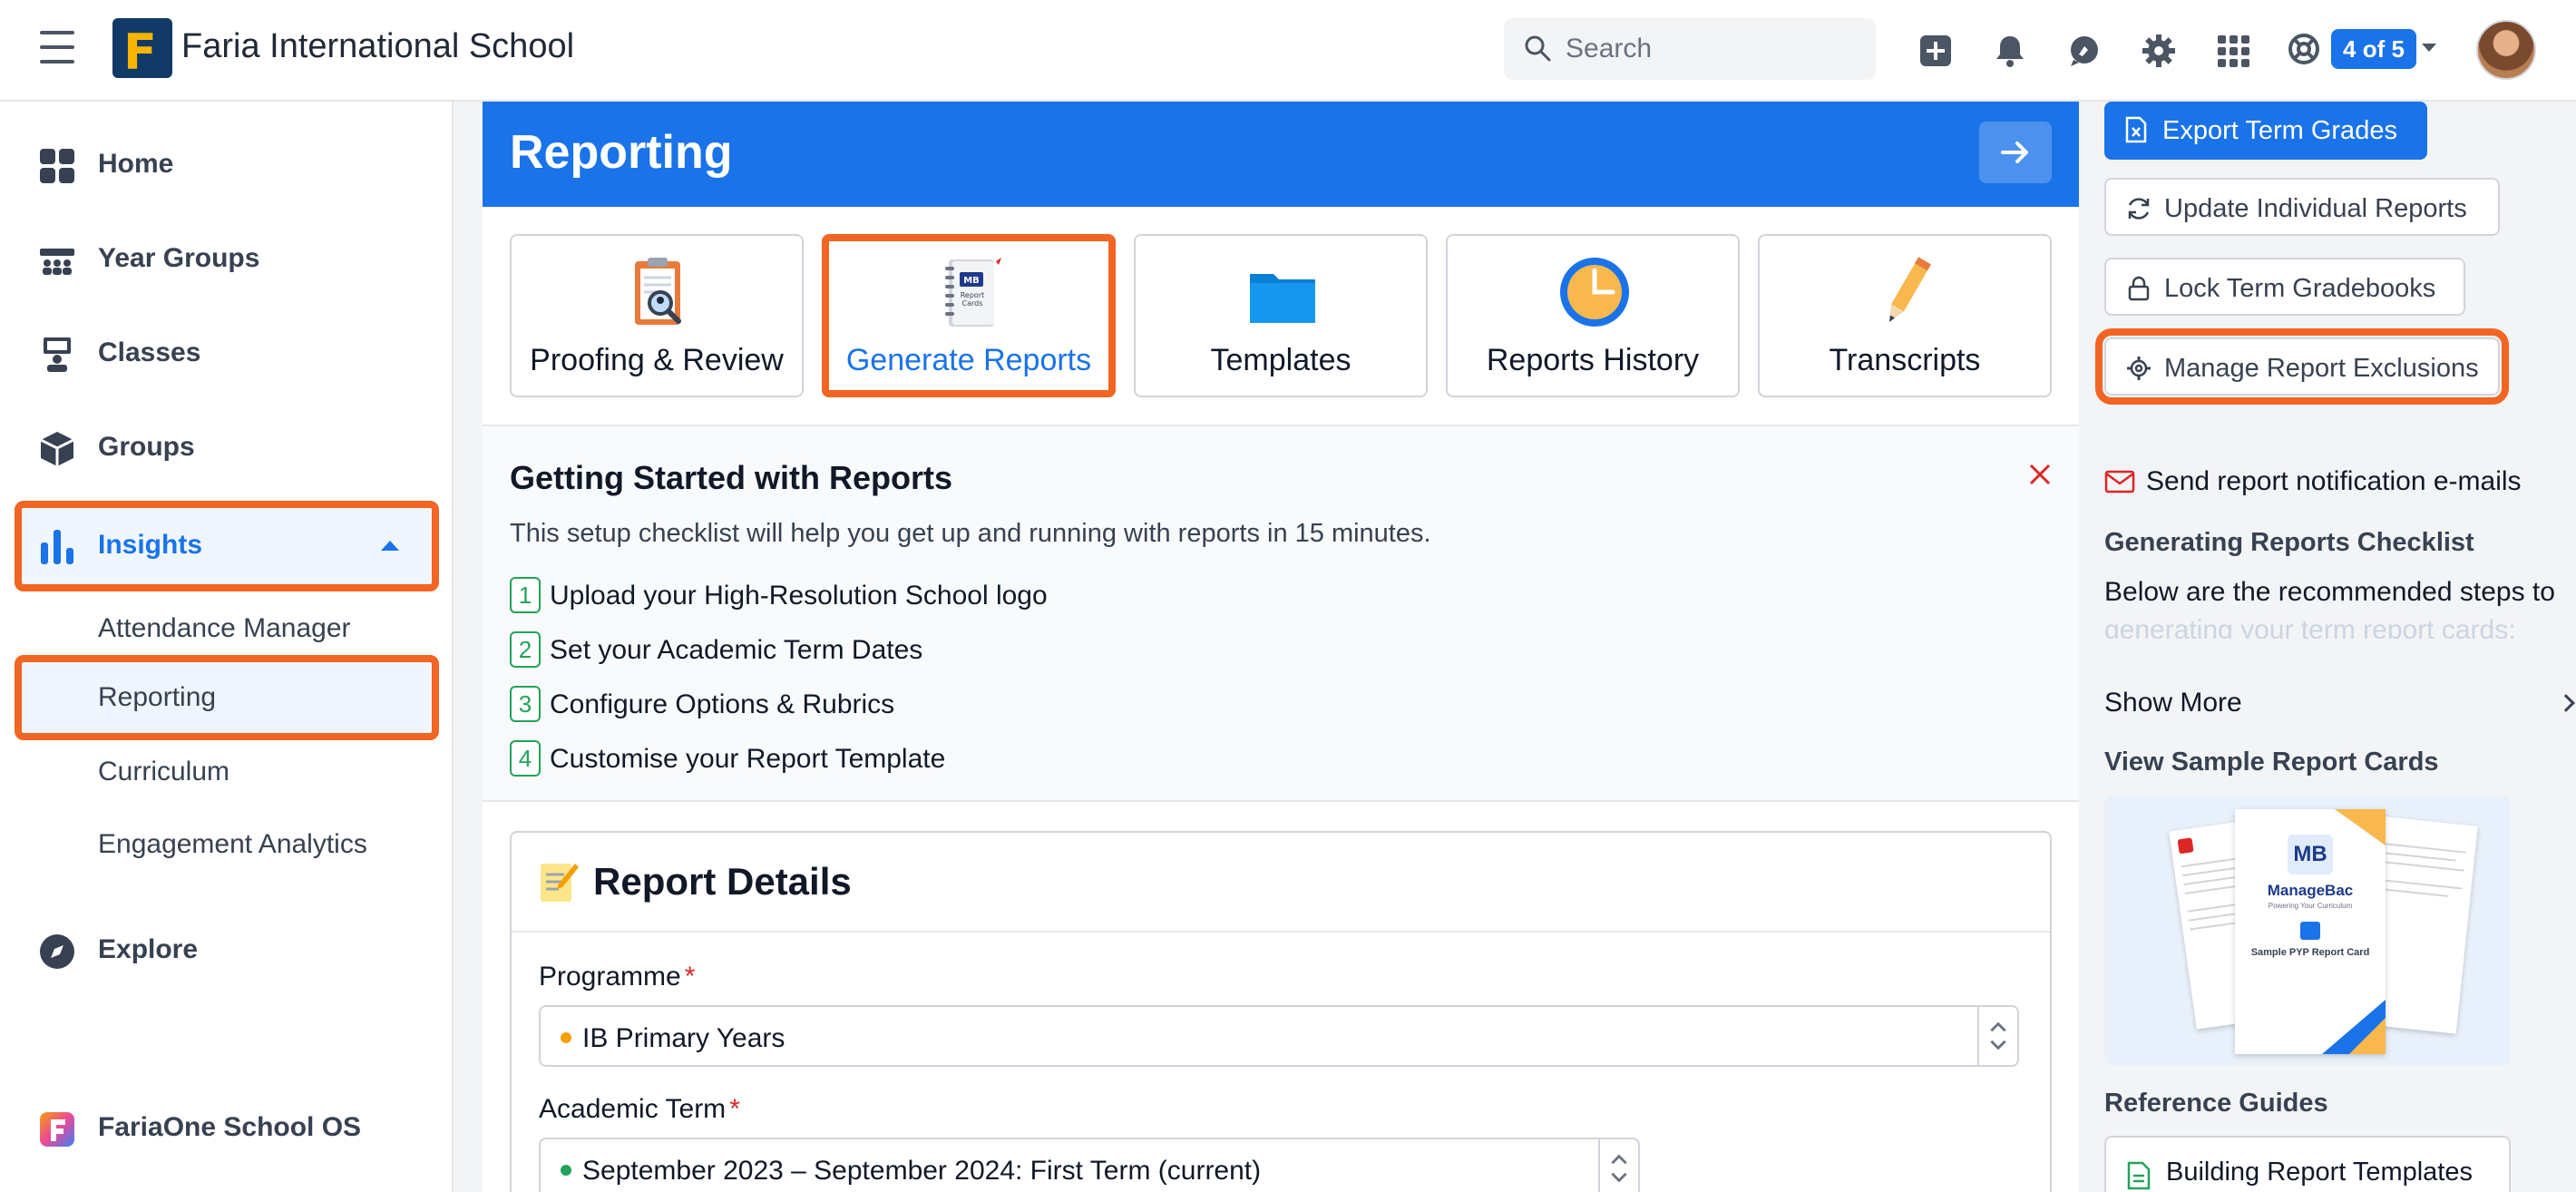 This screenshot has height=1192, width=2576. I want to click on guide-building-report-templates: Building Report Templates, so click(2307, 1164).